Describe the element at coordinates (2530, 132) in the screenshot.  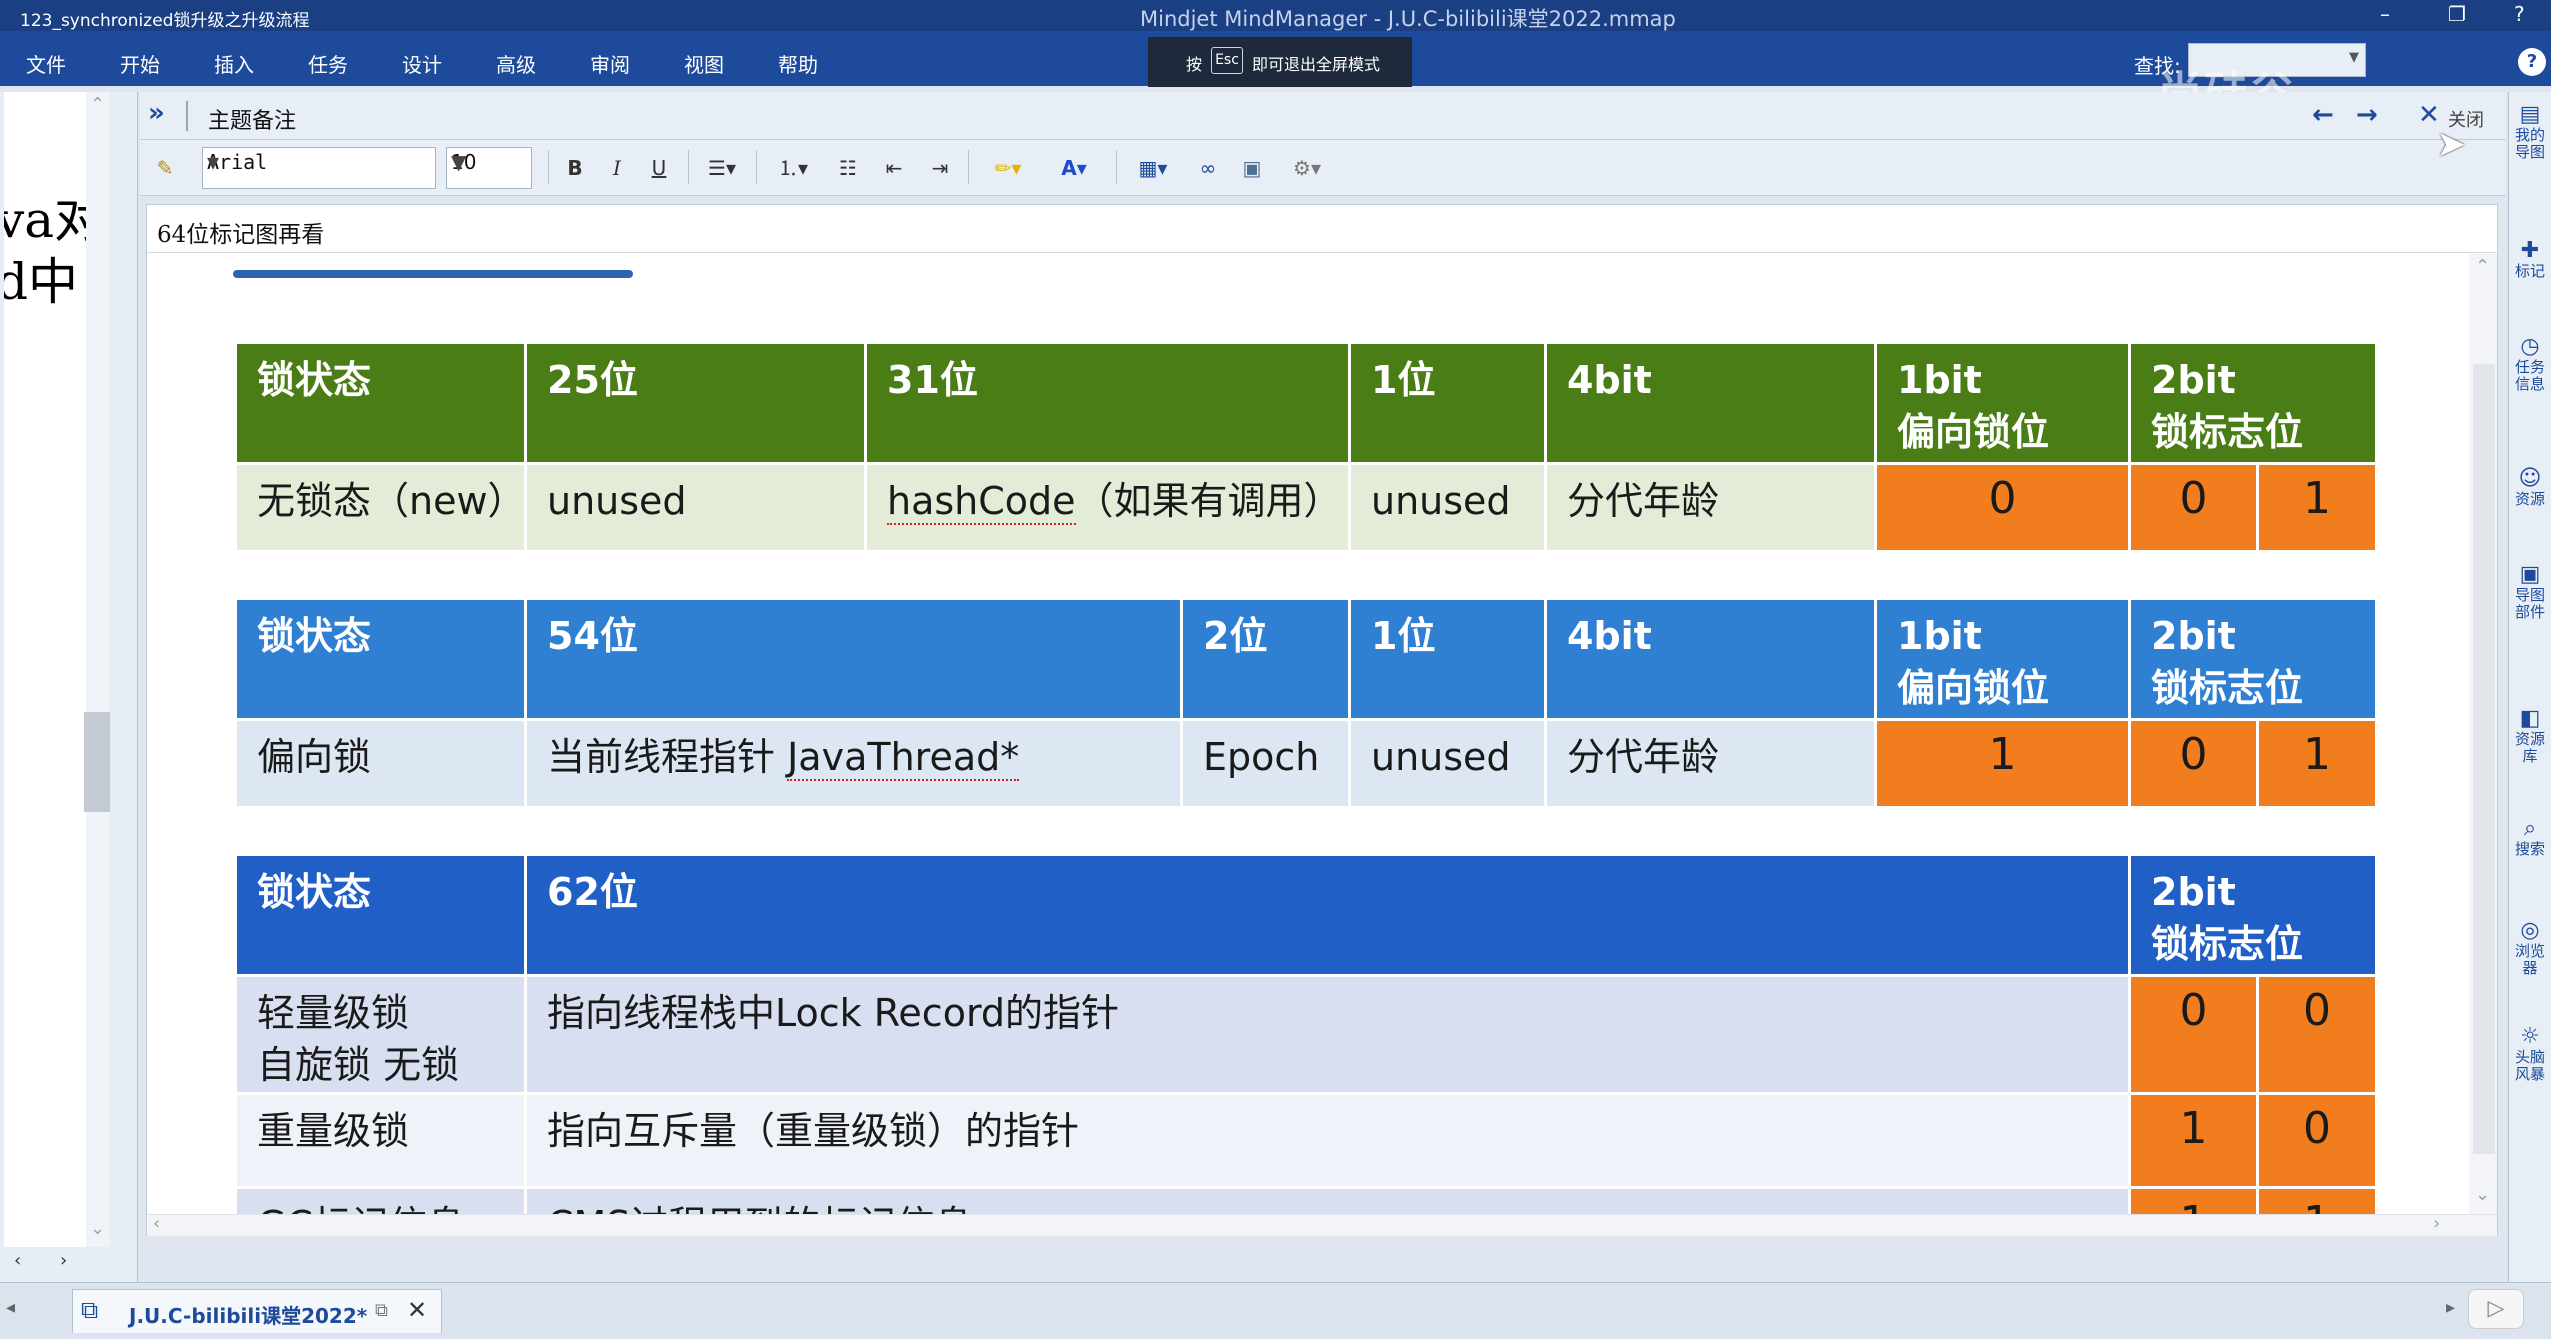
I see `sidebar-tab-my-maps: ▤ 我的导图` at that location.